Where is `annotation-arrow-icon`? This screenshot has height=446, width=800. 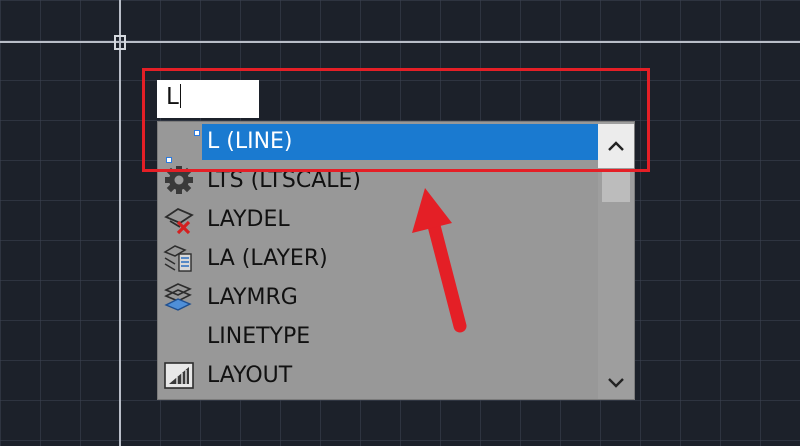 annotation-arrow-icon is located at coordinates (439, 260).